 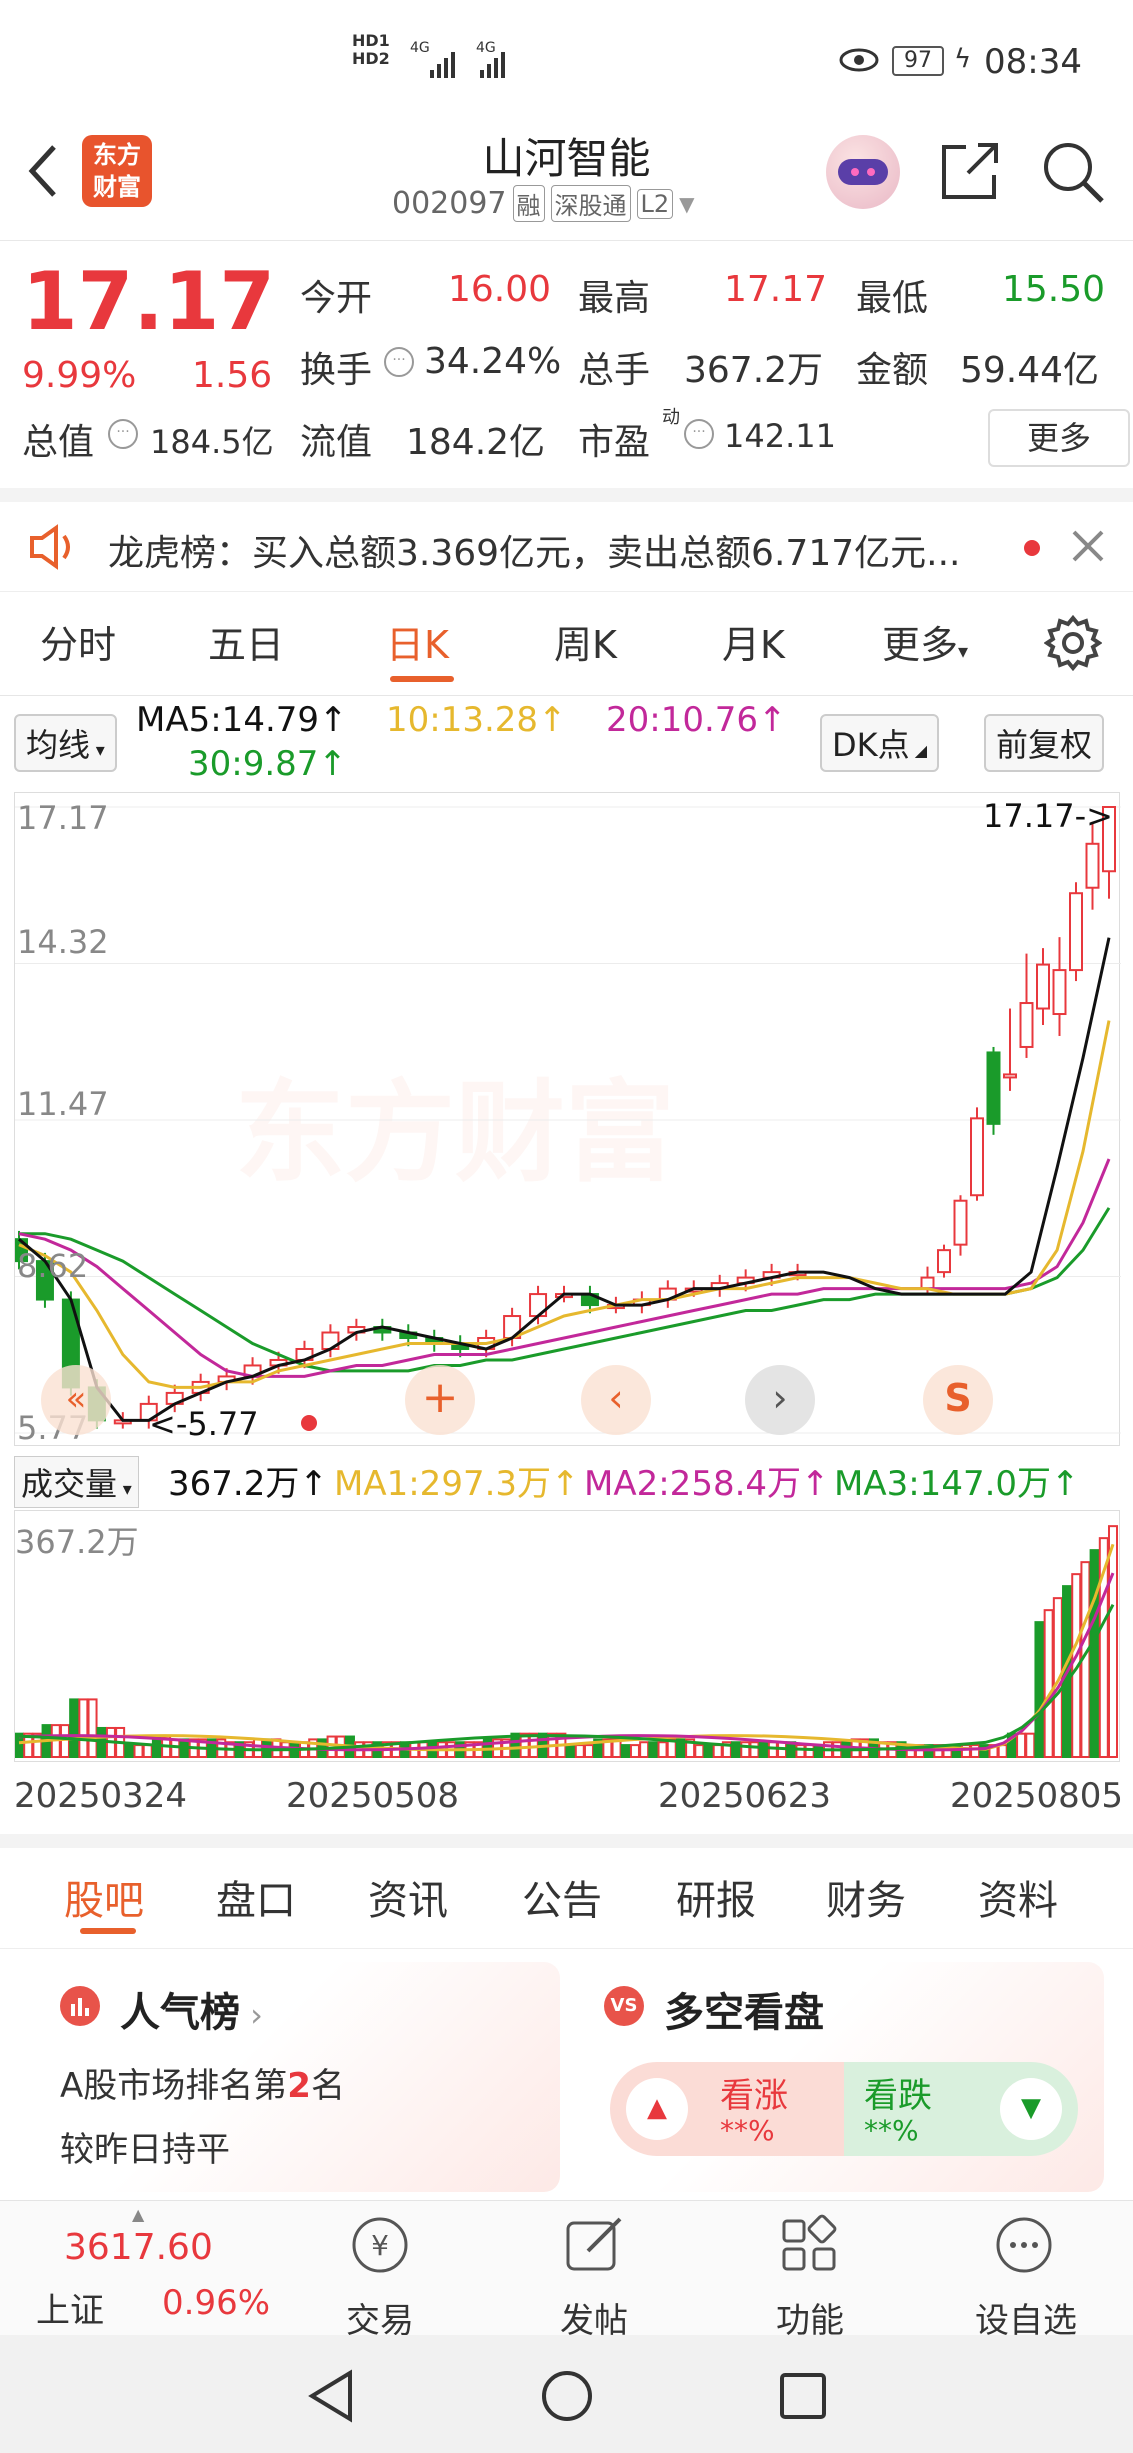 What do you see at coordinates (1054, 289) in the screenshot?
I see `low-value: 15.50` at bounding box center [1054, 289].